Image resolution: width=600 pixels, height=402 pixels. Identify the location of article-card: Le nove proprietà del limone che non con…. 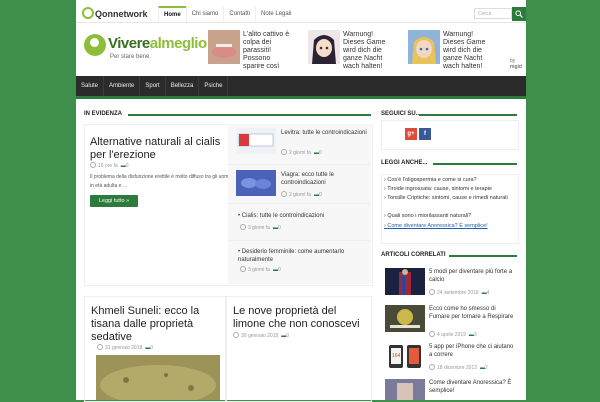
(299, 349).